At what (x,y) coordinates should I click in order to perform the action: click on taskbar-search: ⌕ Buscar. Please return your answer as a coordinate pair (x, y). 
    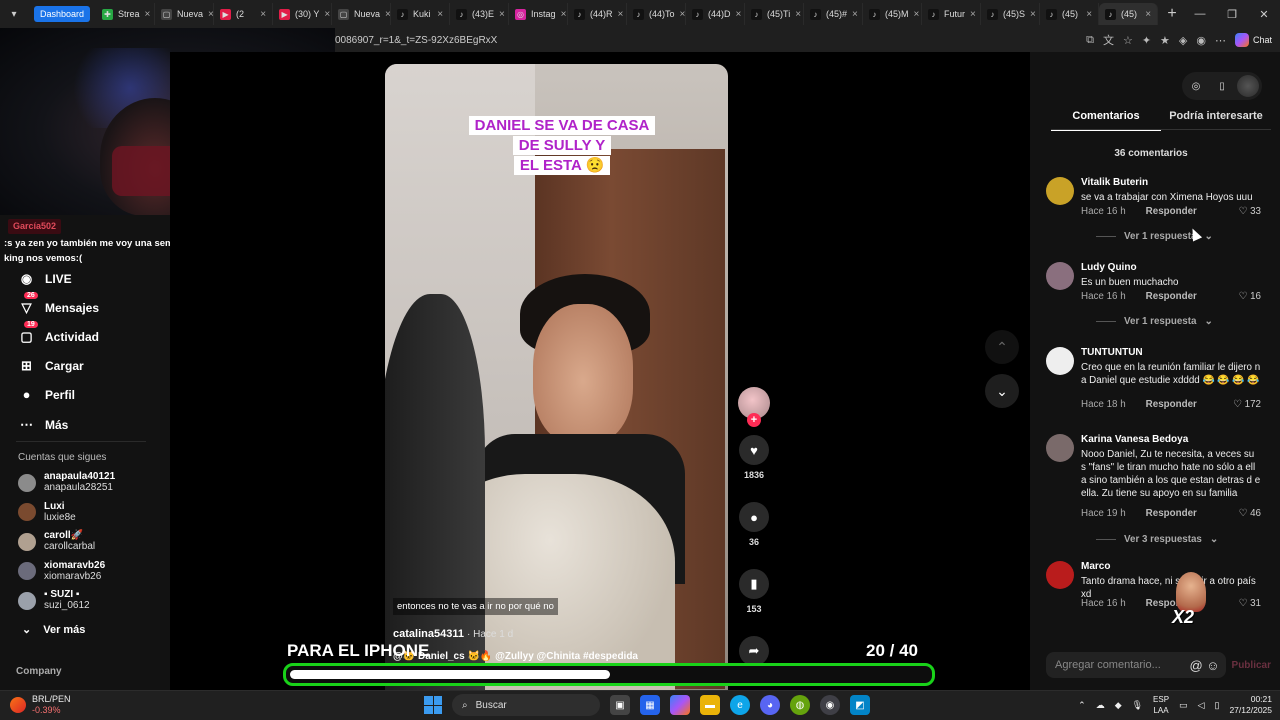
    Looking at the image, I should click on (526, 705).